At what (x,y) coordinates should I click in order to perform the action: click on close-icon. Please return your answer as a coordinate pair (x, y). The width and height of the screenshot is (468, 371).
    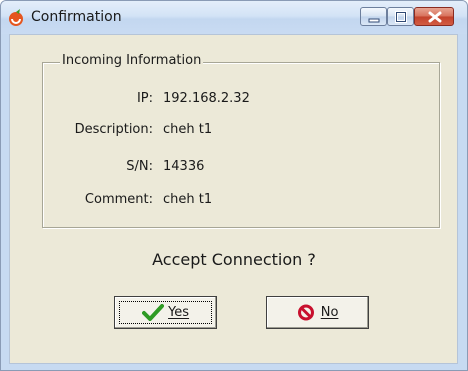
    Looking at the image, I should click on (435, 17).